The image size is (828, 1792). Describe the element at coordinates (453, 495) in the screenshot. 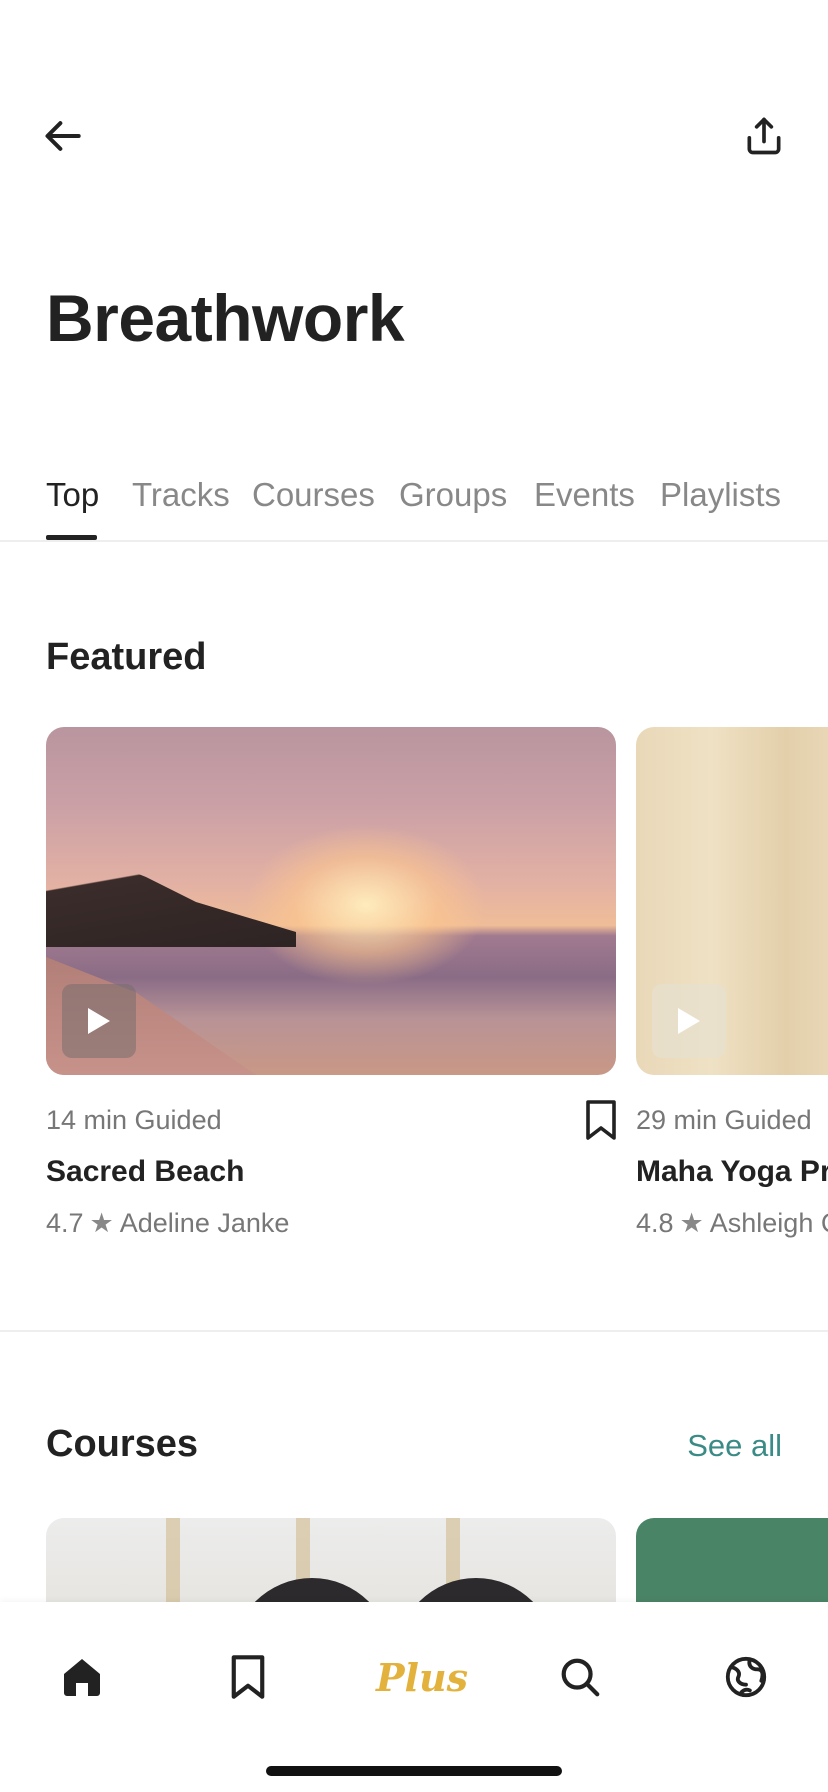

I see `tab-groups: Groups` at that location.